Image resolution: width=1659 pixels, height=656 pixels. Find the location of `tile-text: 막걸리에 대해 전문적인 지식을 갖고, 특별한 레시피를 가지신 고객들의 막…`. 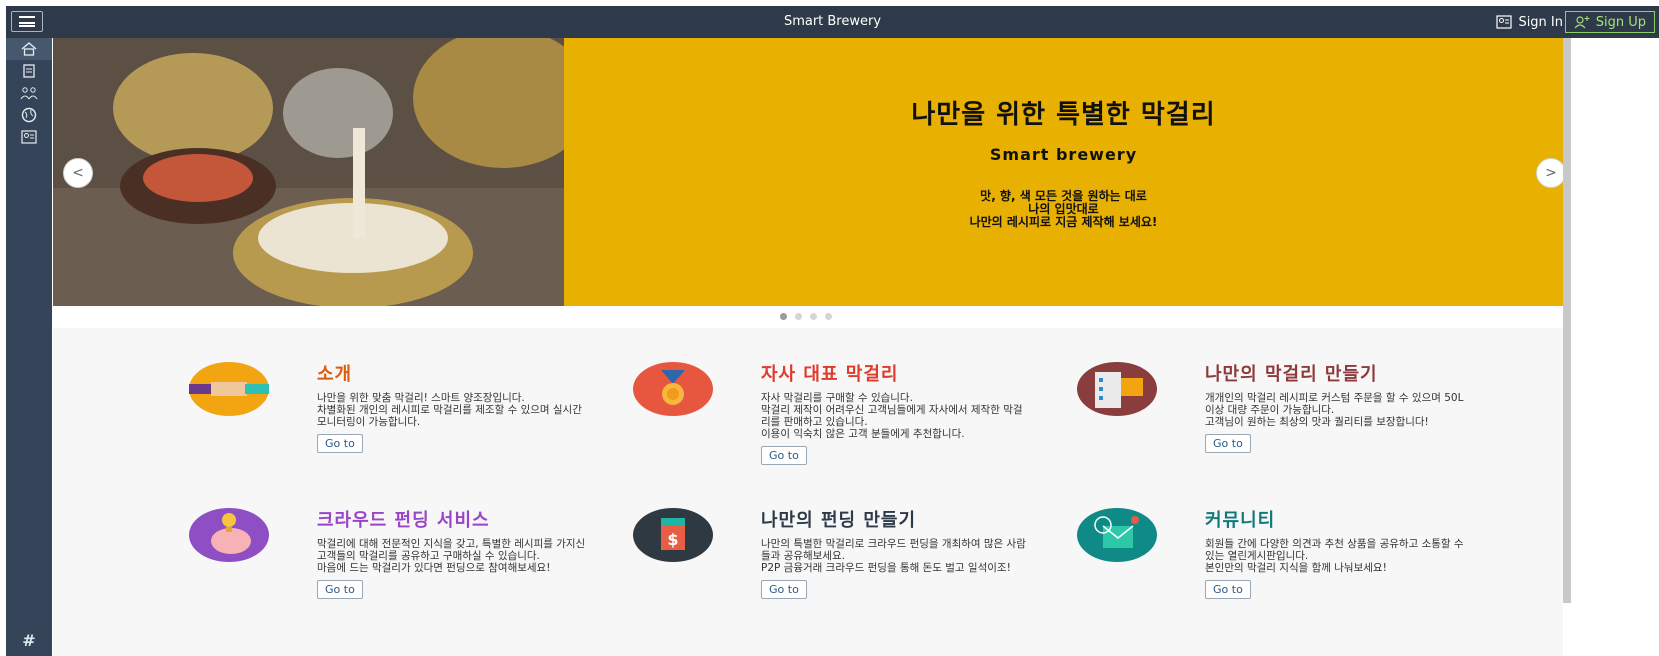

tile-text: 막걸리에 대해 전문적인 지식을 갖고, 특별한 레시피를 가지신 고객들의 막… is located at coordinates (451, 556).